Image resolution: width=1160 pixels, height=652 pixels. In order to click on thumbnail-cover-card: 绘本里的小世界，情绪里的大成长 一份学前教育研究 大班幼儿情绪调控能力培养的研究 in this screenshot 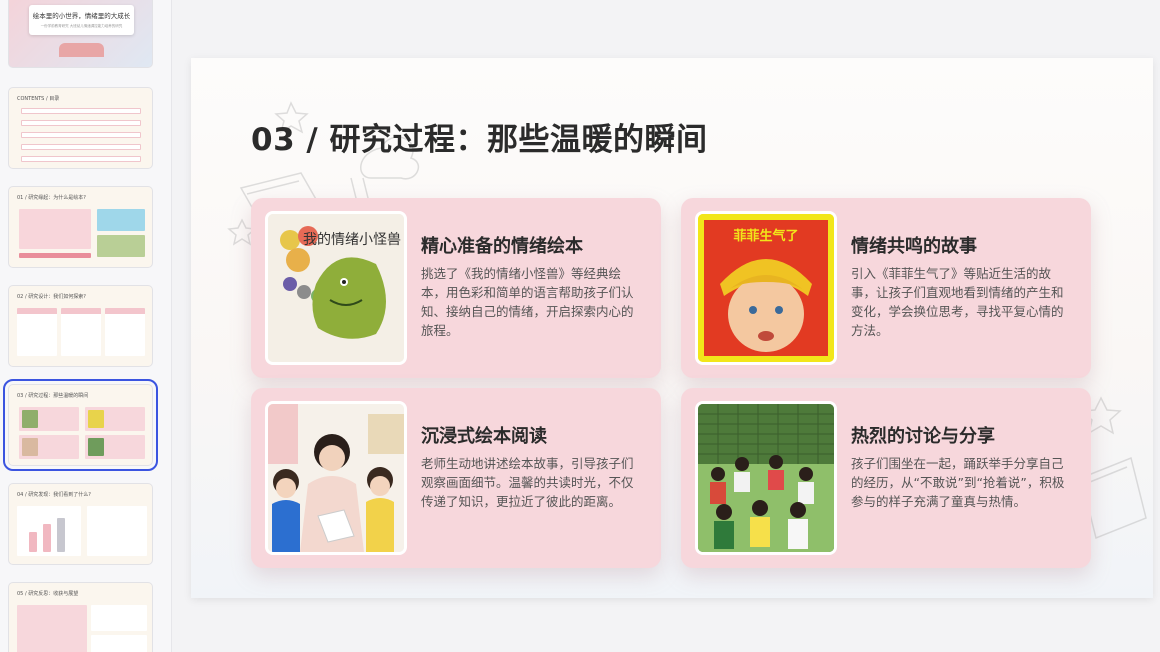, I will do `click(81, 20)`.